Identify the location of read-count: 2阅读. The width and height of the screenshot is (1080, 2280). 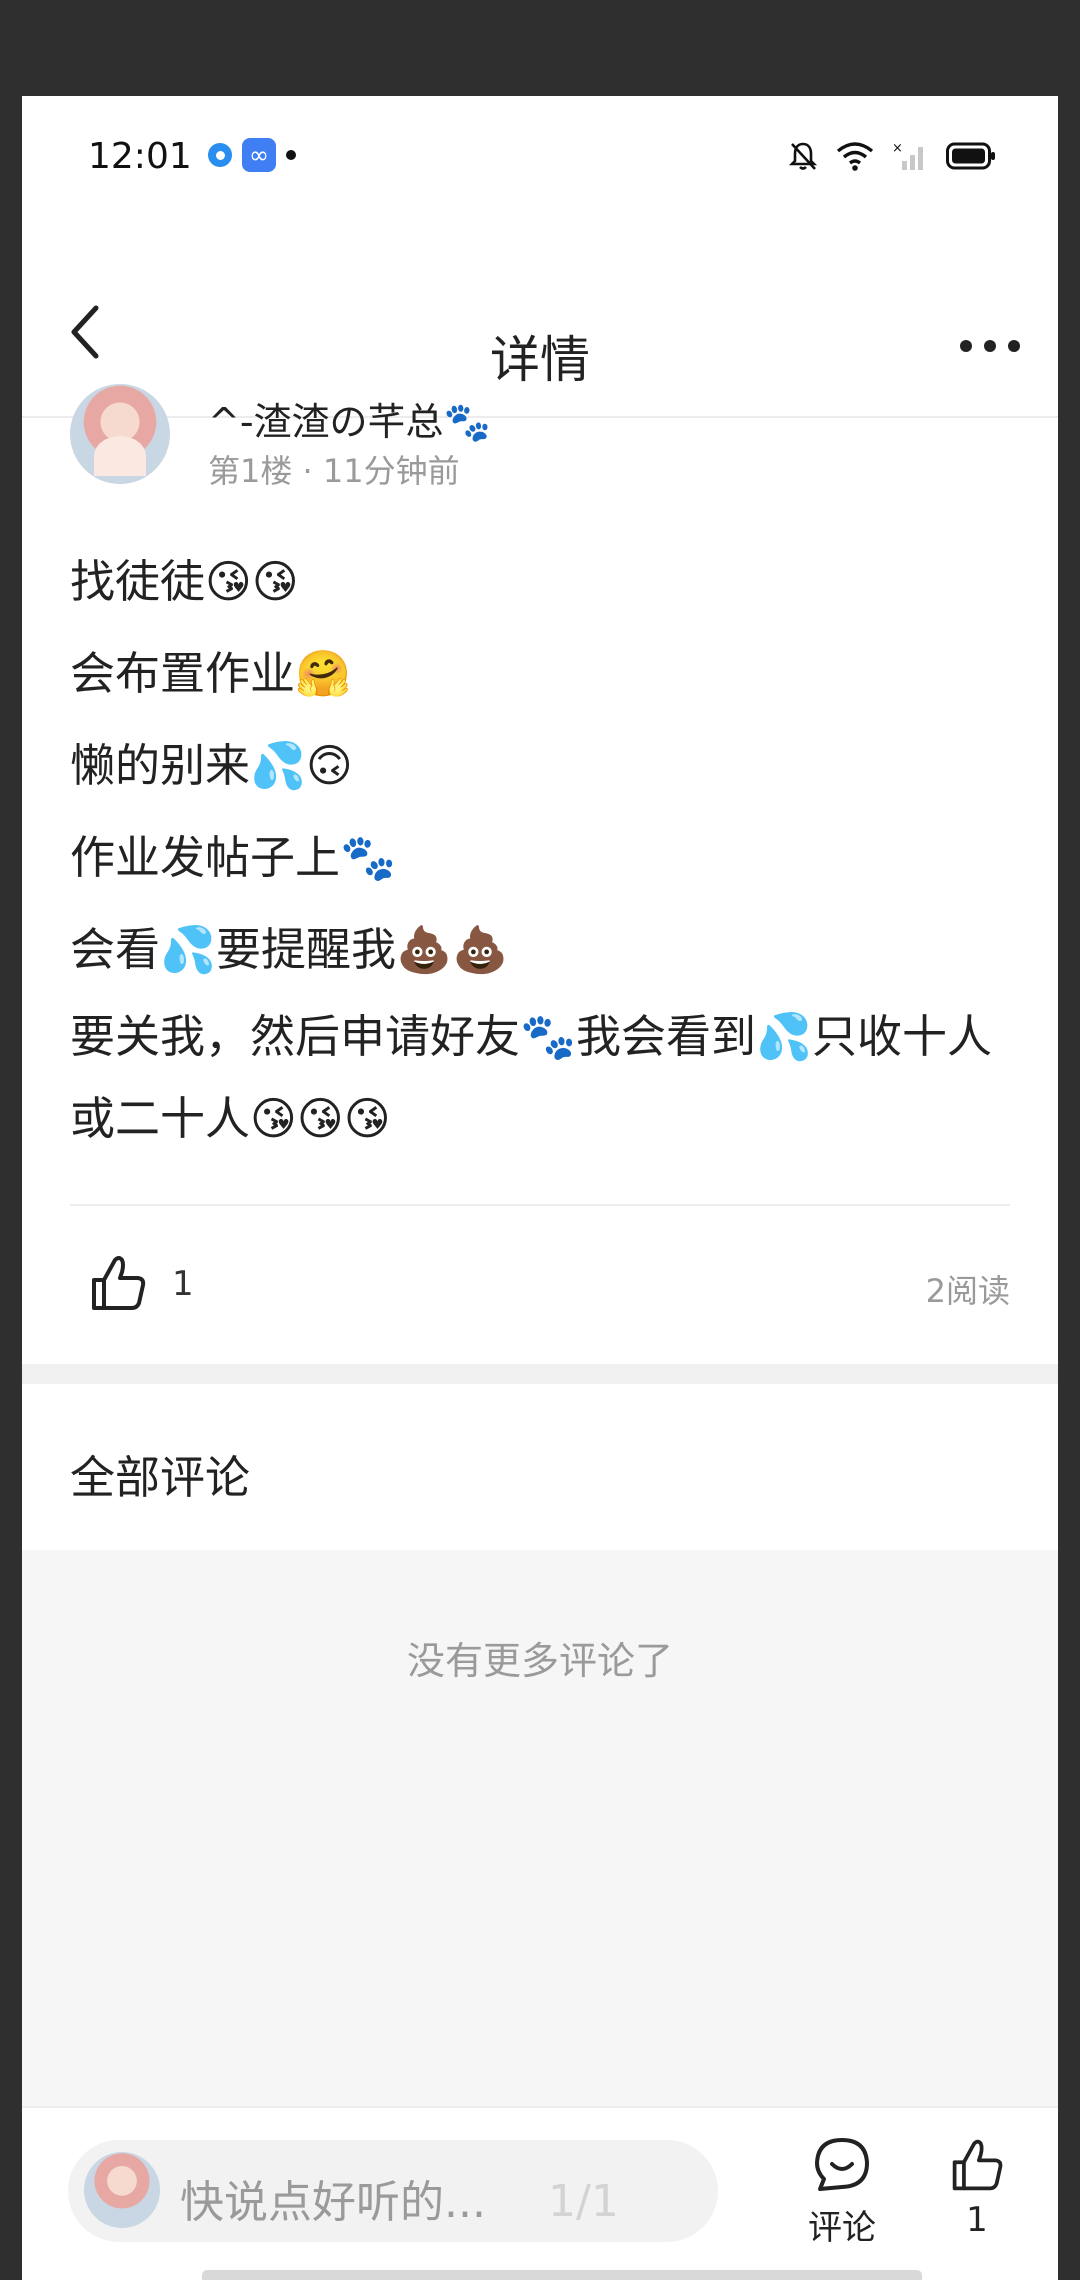
(967, 1291).